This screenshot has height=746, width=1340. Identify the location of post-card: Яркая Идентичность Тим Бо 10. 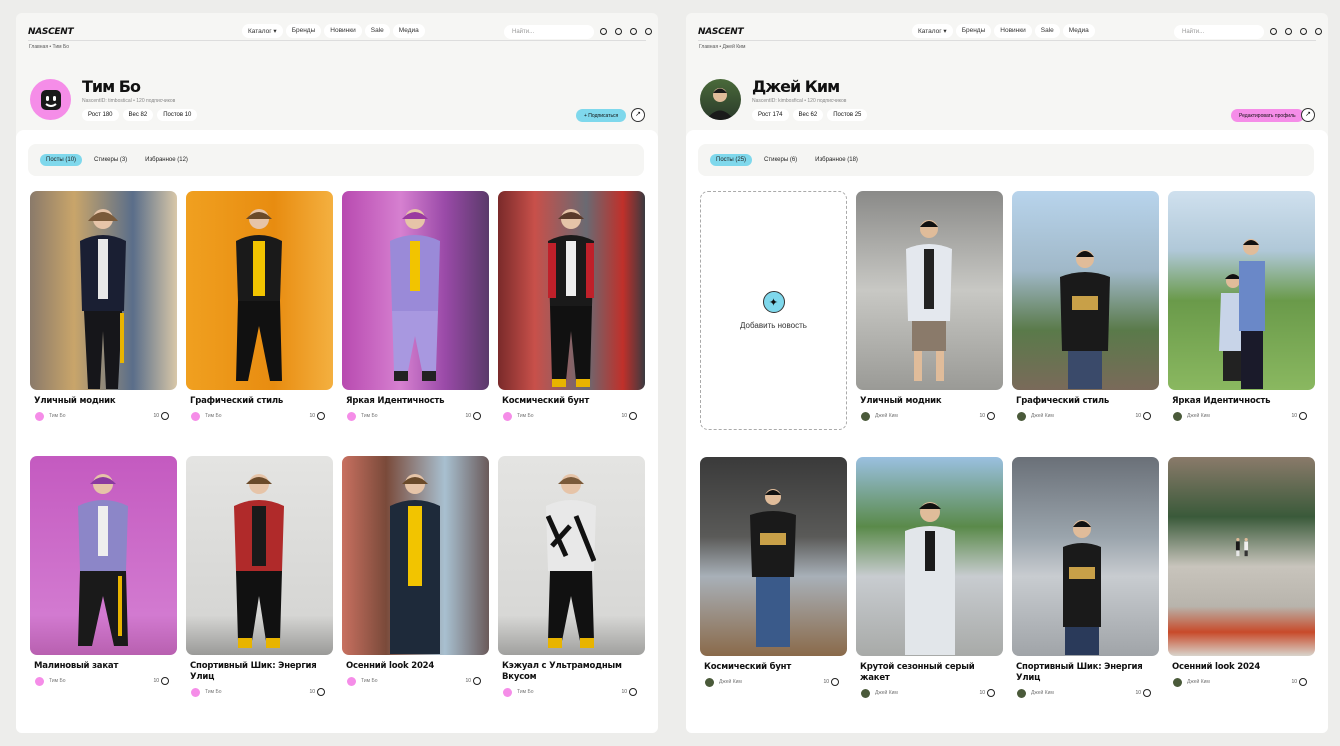
(415, 307).